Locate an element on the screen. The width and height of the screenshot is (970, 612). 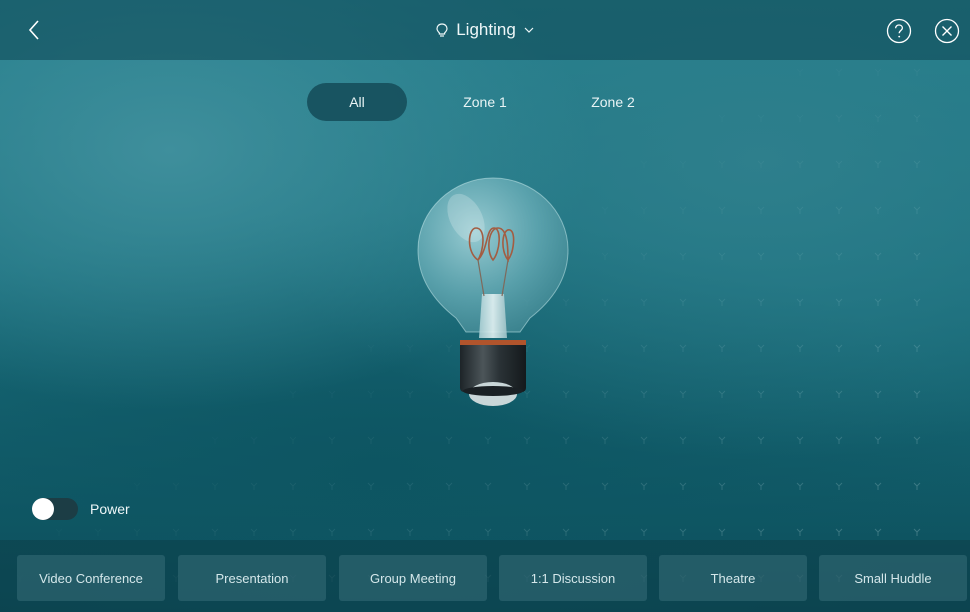
scene-presentation: Presentation is located at coordinates (252, 578).